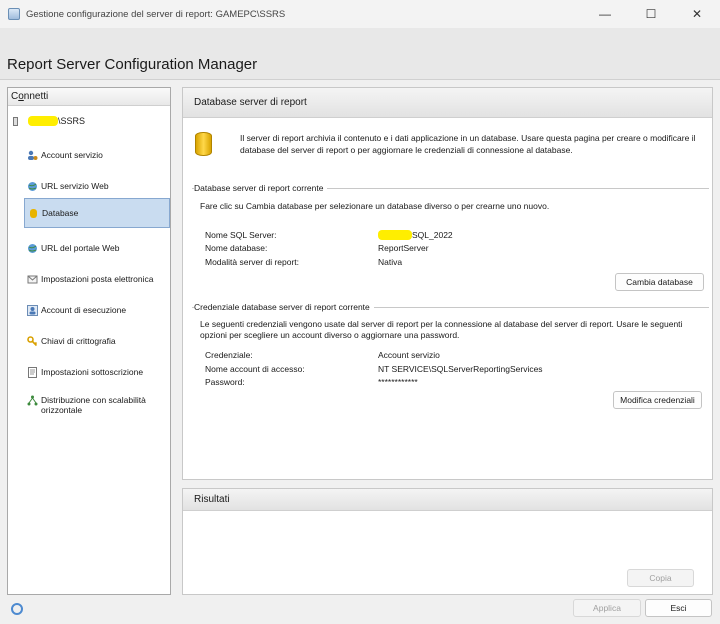  Describe the element at coordinates (75, 186) in the screenshot. I see `sidebar-item-label: URL servizio Web` at that location.